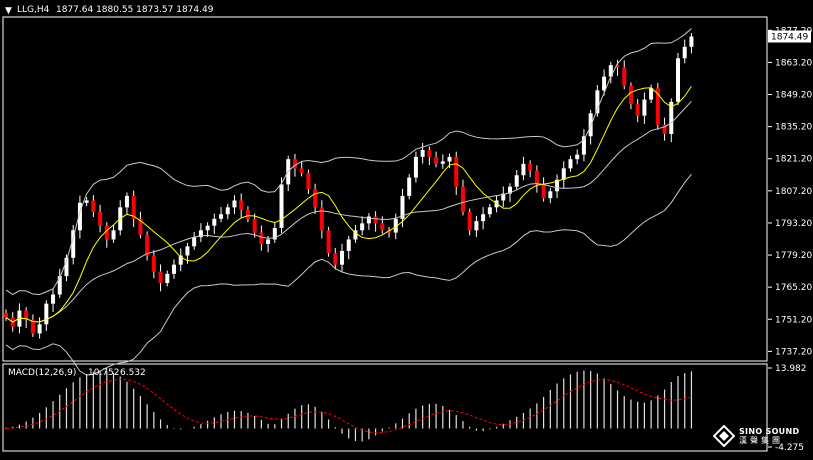 Image resolution: width=813 pixels, height=460 pixels. Describe the element at coordinates (135, 10) in the screenshot. I see `ohlc-values-label: 1877.64 1880.55 1873.57 1874.49` at that location.